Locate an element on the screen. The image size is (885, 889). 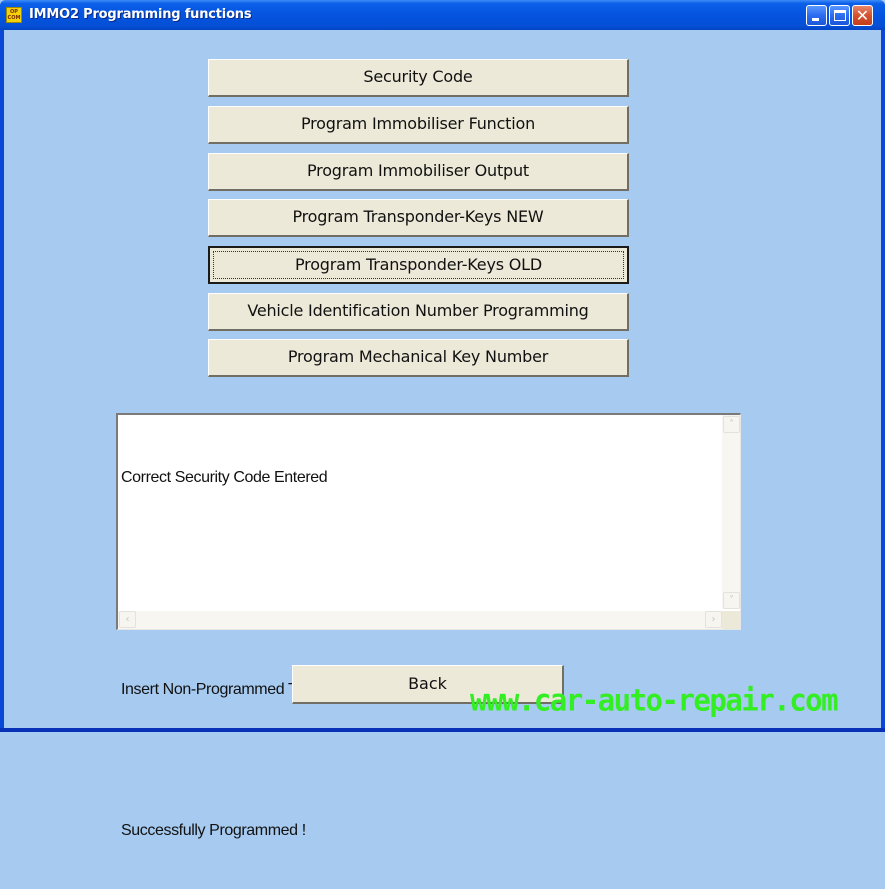
scroll-left-icon: ‹ is located at coordinates (127, 619).